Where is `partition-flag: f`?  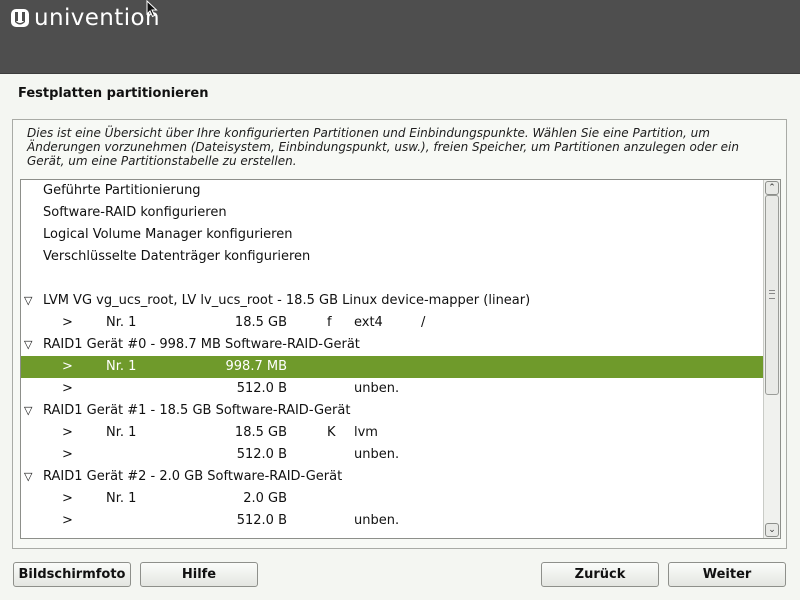 partition-flag: f is located at coordinates (329, 322).